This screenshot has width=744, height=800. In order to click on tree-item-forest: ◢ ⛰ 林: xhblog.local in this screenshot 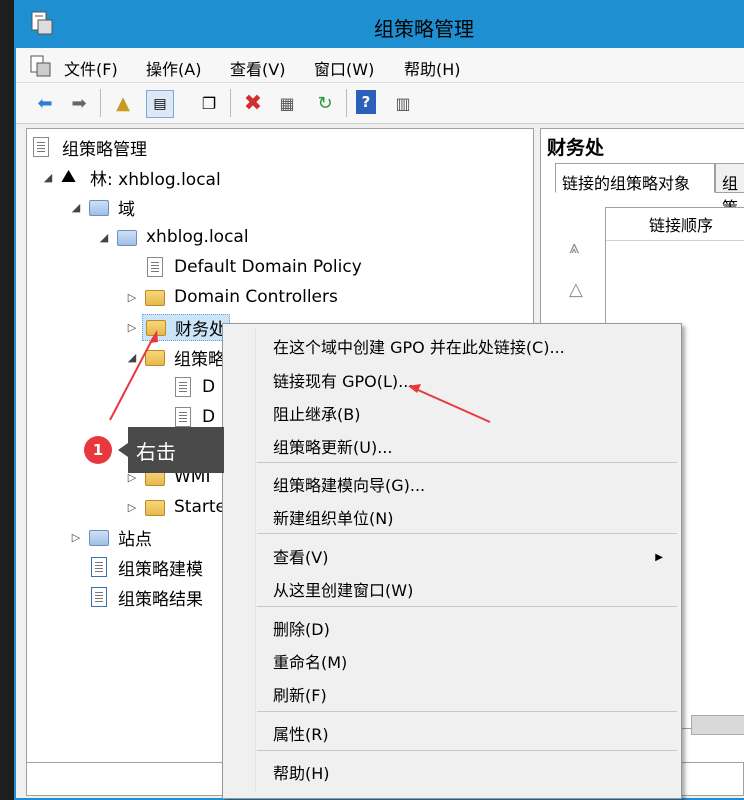, I will do `click(131, 177)`.